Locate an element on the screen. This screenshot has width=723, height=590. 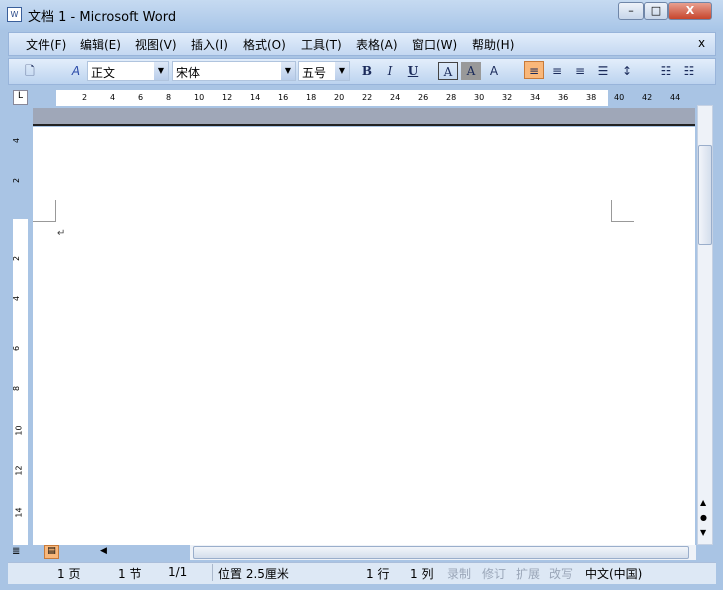
word-app-icon: W is located at coordinates (14, 14).